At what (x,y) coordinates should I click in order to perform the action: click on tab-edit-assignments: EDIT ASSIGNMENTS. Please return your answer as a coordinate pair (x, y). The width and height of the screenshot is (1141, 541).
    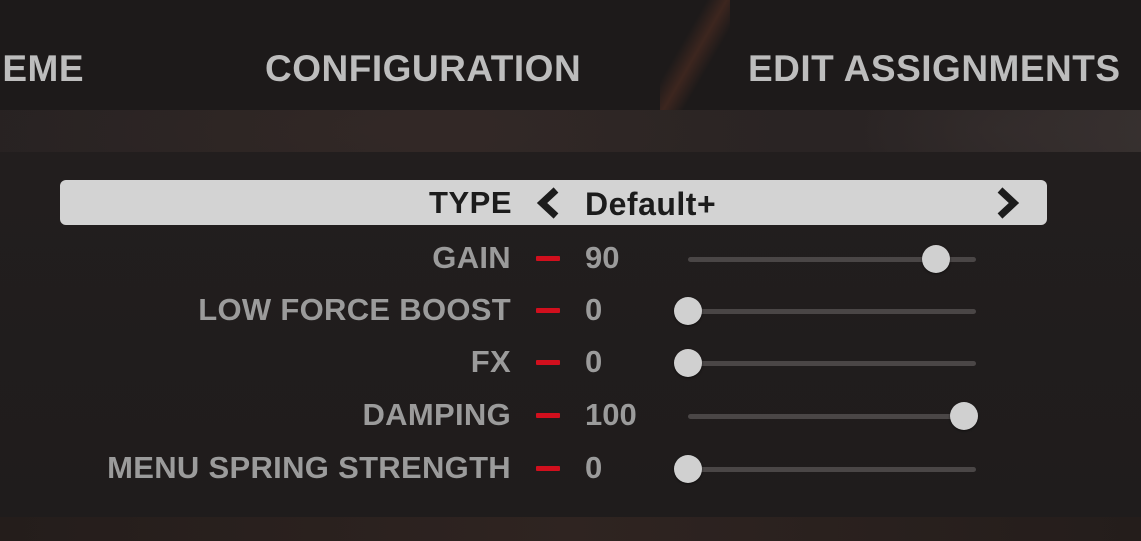
    Looking at the image, I should click on (934, 69).